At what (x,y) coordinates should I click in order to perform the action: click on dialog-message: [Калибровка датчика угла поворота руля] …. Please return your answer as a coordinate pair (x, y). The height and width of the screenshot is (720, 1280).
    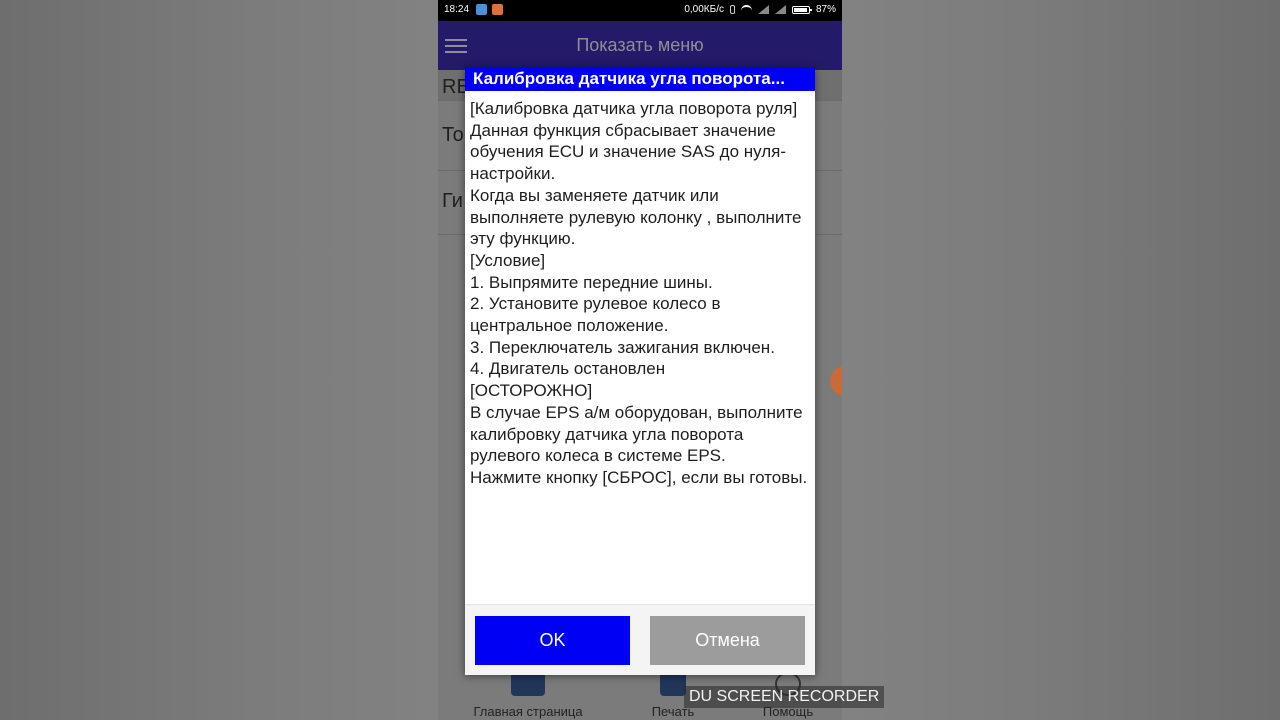
    Looking at the image, I should click on (639, 293).